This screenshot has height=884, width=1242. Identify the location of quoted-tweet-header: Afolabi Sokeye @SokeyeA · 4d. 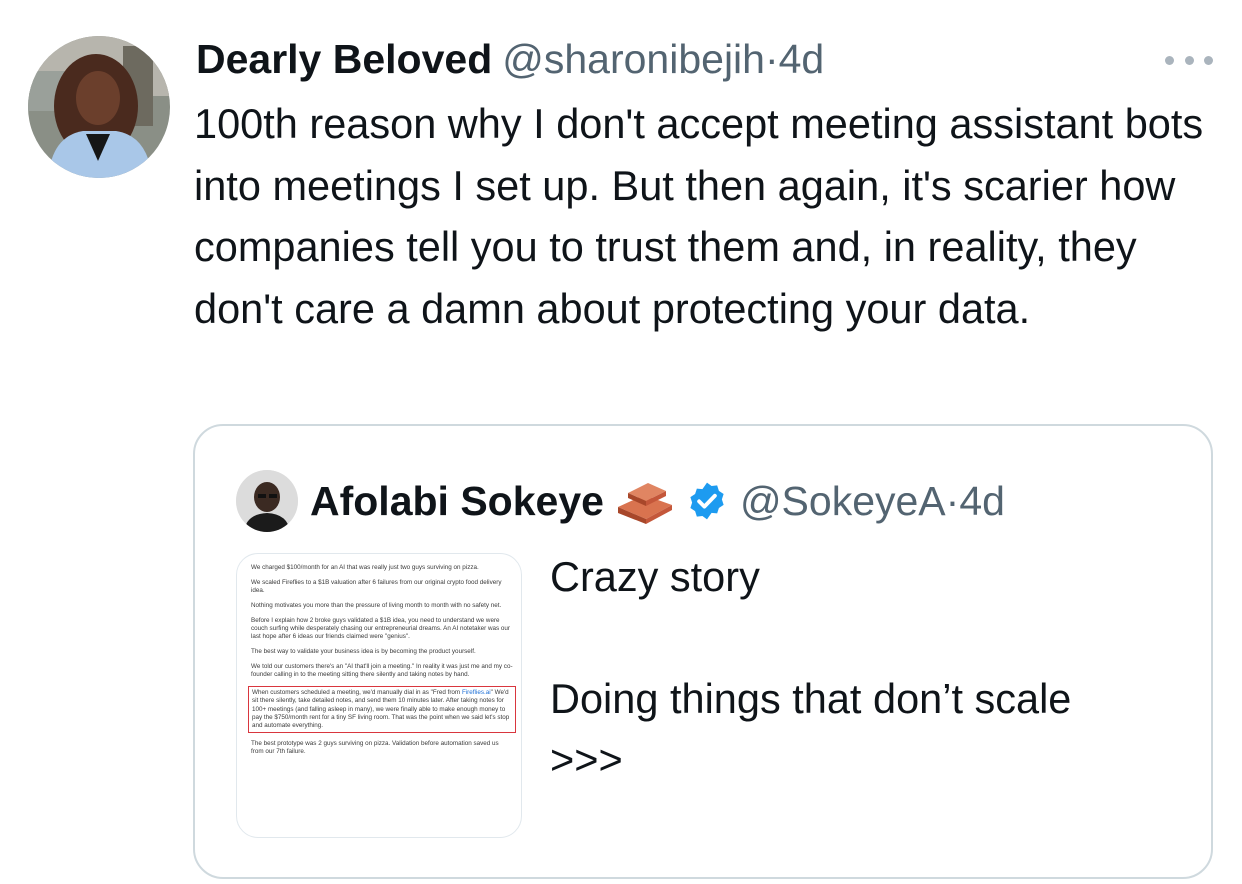
(657, 501).